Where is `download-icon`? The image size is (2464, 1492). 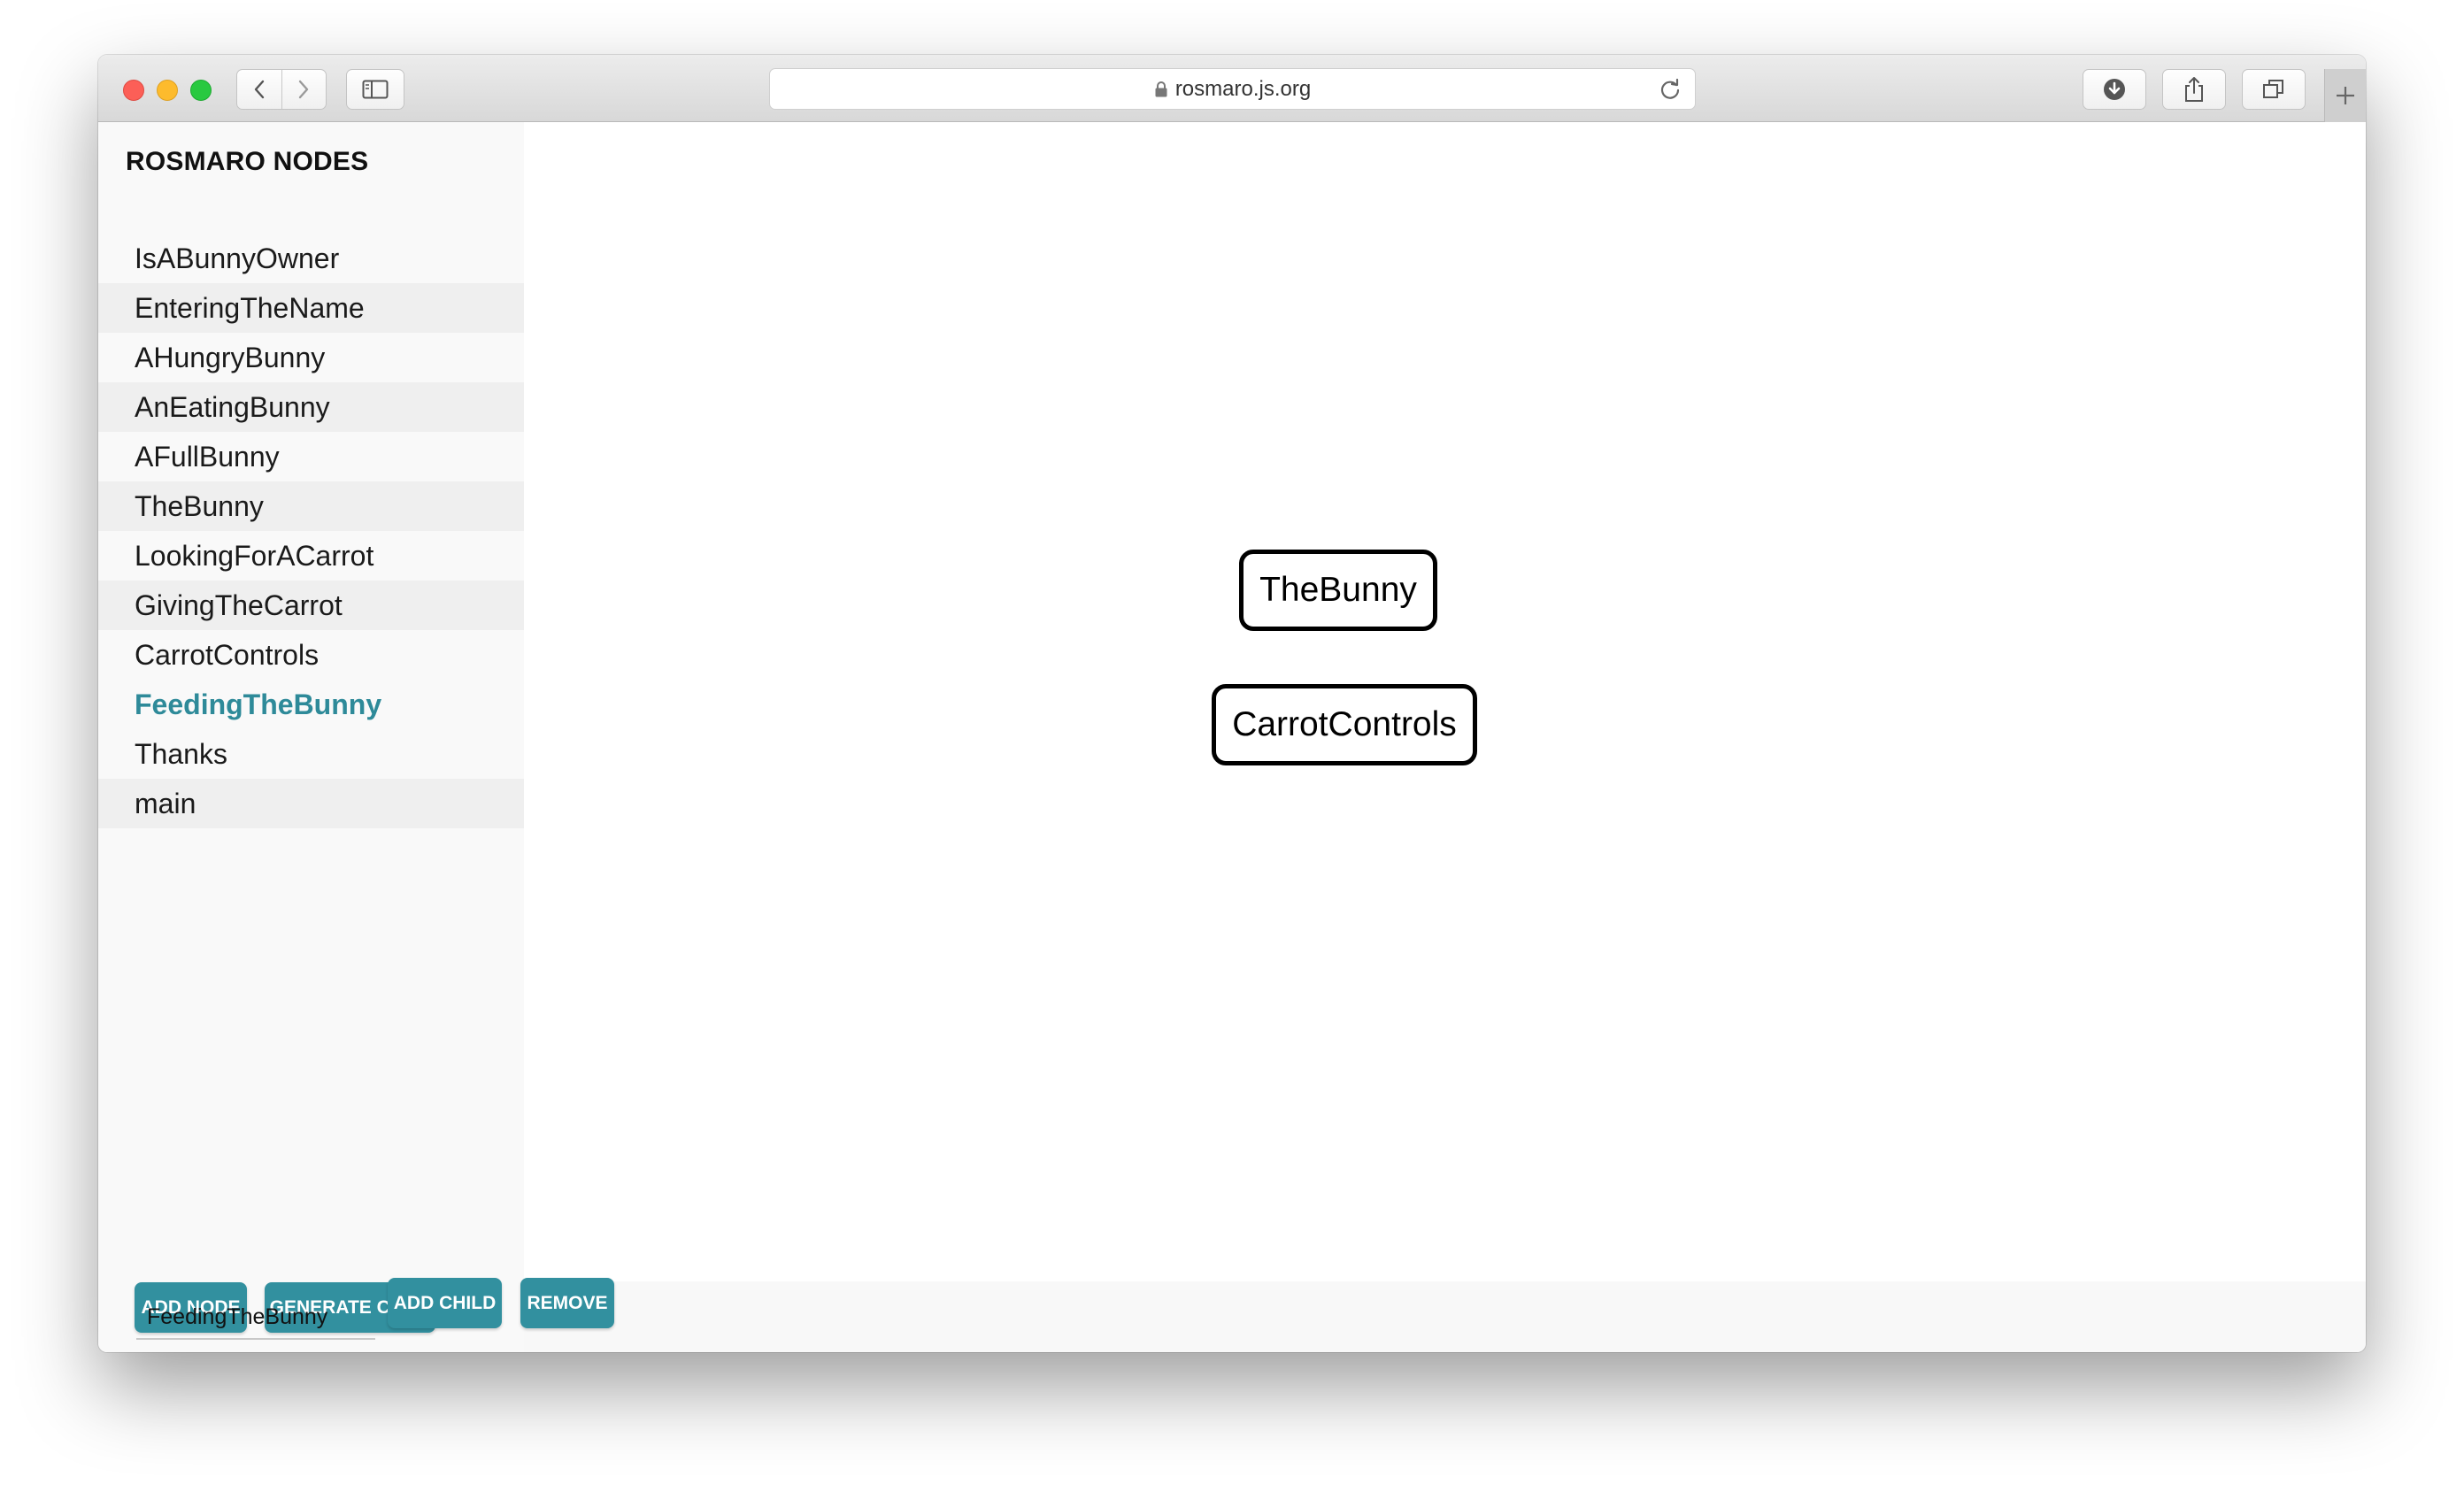
download-icon is located at coordinates (2114, 89).